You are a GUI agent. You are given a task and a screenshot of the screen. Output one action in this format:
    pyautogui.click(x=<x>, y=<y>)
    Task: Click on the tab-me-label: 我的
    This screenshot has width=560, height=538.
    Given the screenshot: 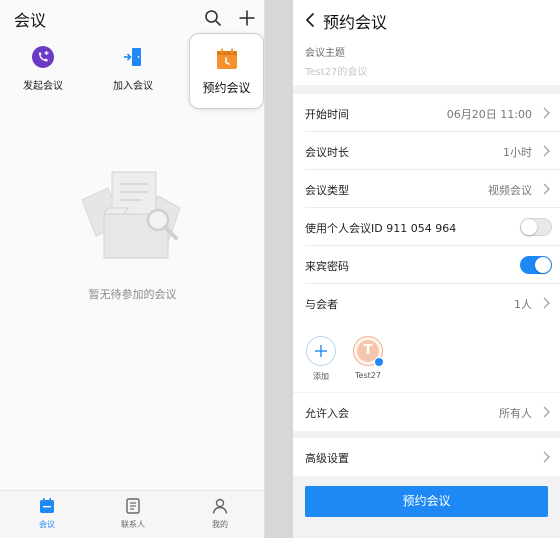 What is the action you would take?
    pyautogui.click(x=220, y=524)
    